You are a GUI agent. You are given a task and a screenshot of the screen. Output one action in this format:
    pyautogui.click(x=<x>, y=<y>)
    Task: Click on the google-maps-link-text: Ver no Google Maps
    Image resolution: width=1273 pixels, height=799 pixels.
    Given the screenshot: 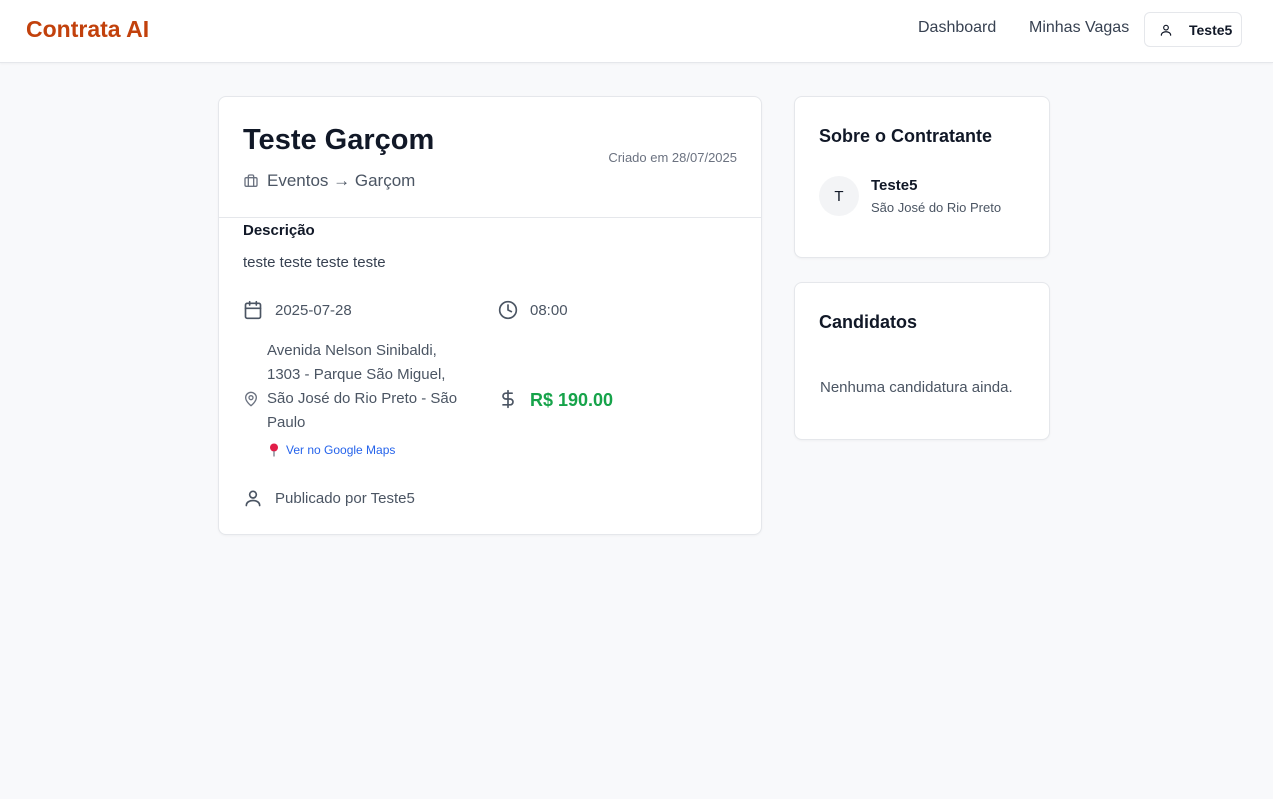 What is the action you would take?
    pyautogui.click(x=341, y=450)
    